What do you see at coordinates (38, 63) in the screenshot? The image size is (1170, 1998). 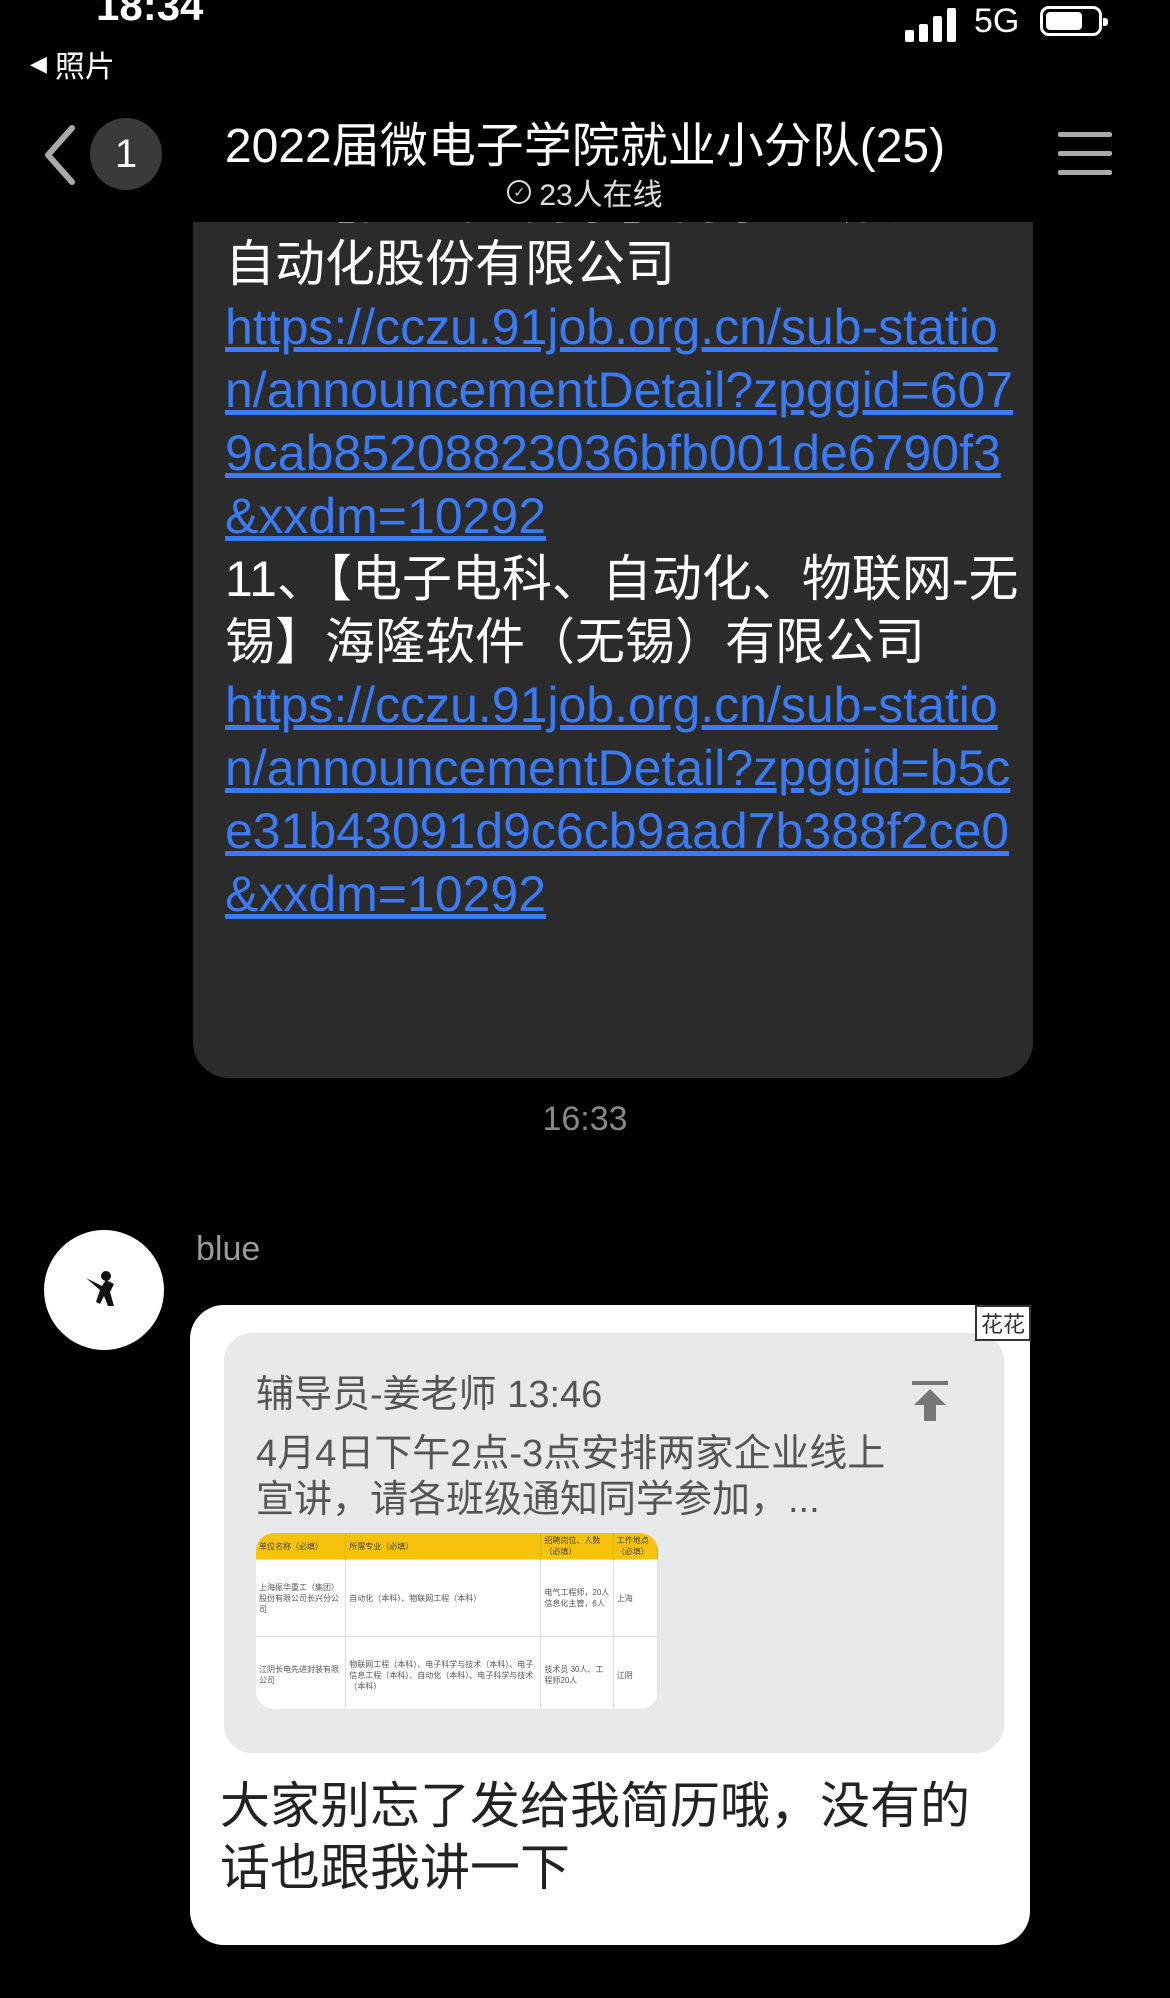 I see `back-triangle-icon: ◀` at bounding box center [38, 63].